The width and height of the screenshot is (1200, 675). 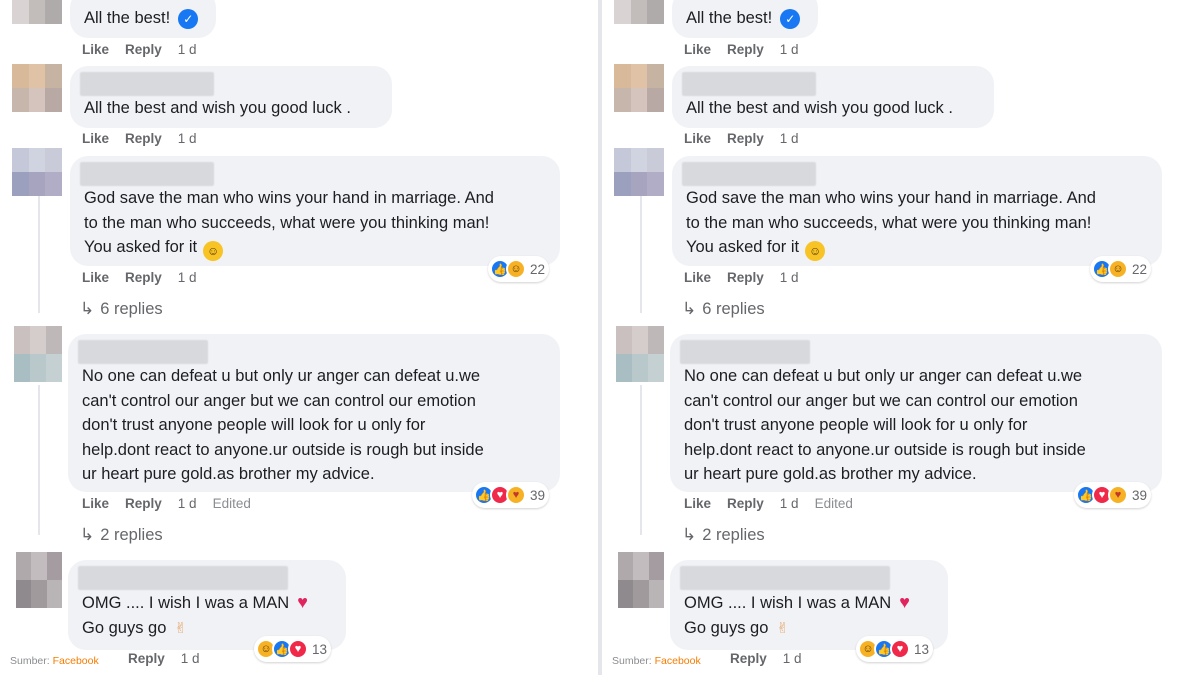 I want to click on comment-actions: Like Reply 1 d Edited, so click(x=776, y=503).